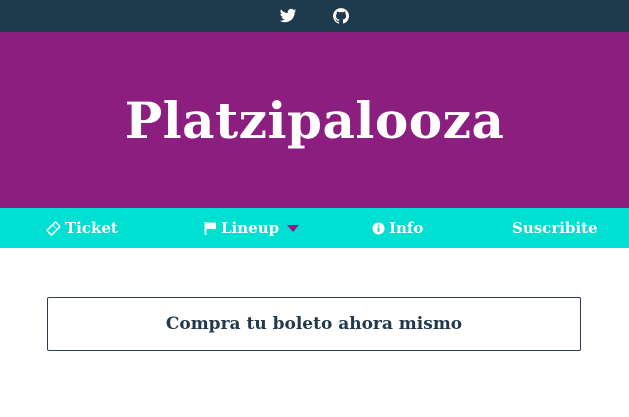 The height and width of the screenshot is (417, 629). I want to click on main-nav: Ticket Lineup Info Suscribite, so click(314, 228).